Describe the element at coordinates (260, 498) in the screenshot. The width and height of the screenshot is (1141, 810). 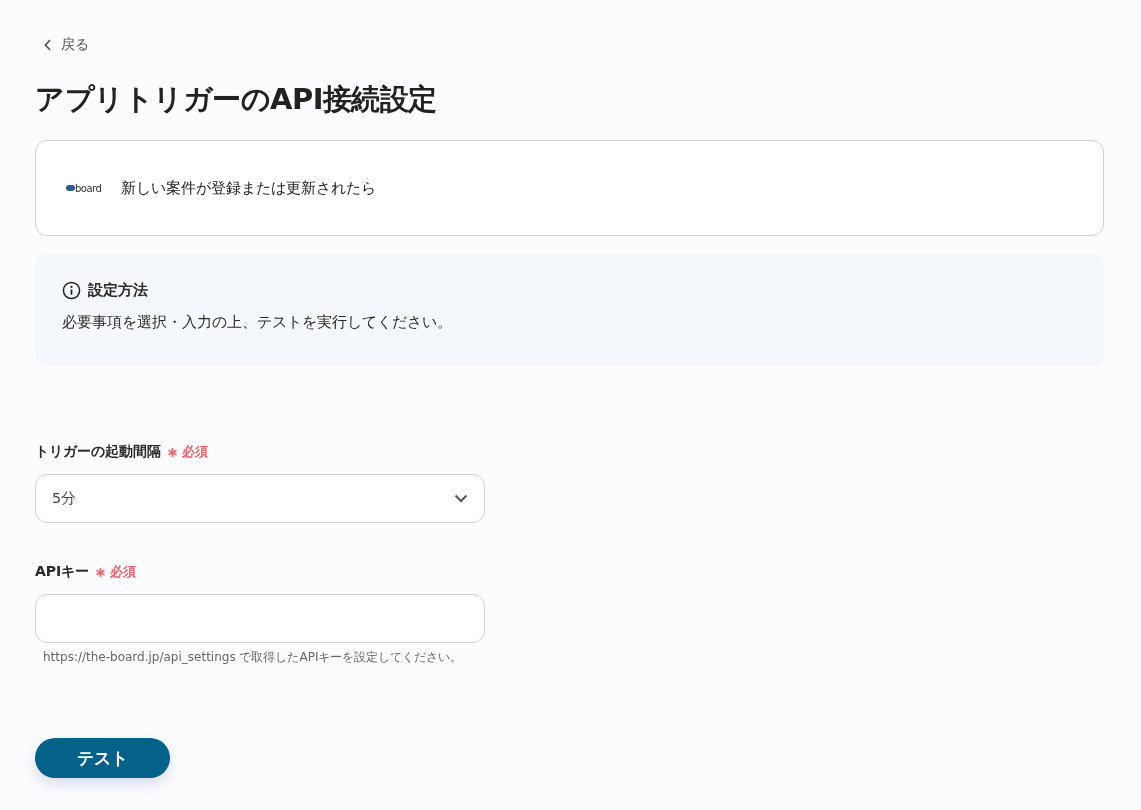
I see `interval-select: 5分` at that location.